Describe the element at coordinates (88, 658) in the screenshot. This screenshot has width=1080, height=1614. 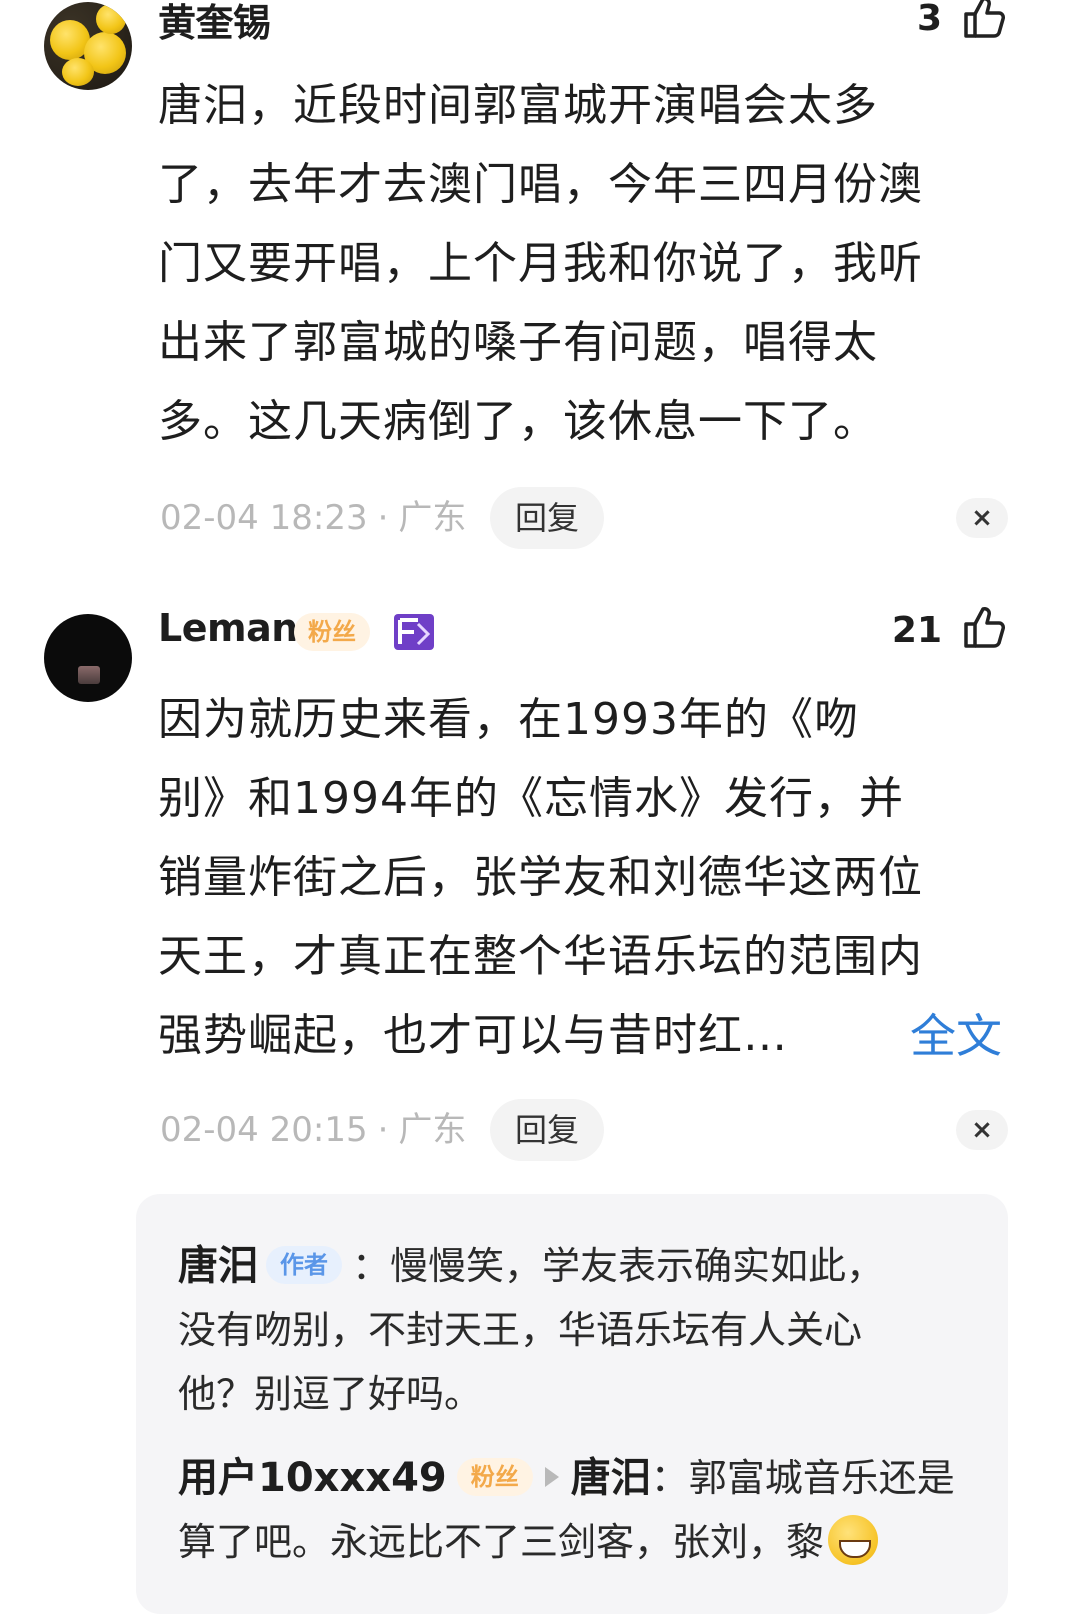
I see `avatar` at that location.